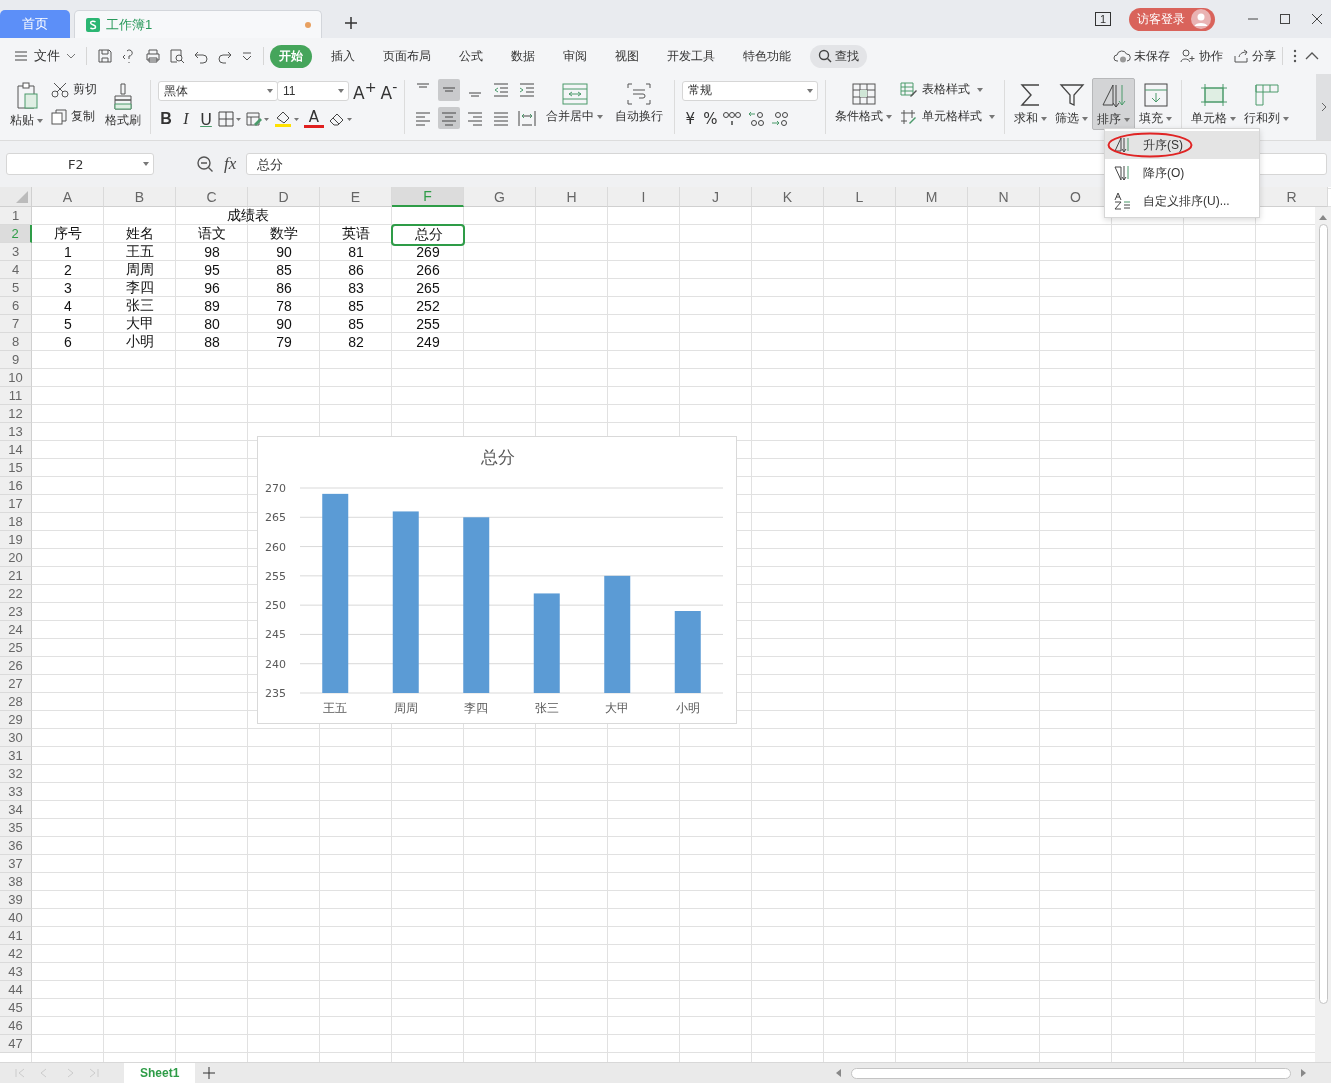 Image resolution: width=1331 pixels, height=1083 pixels. What do you see at coordinates (16, 738) in the screenshot?
I see `row-header: 30` at bounding box center [16, 738].